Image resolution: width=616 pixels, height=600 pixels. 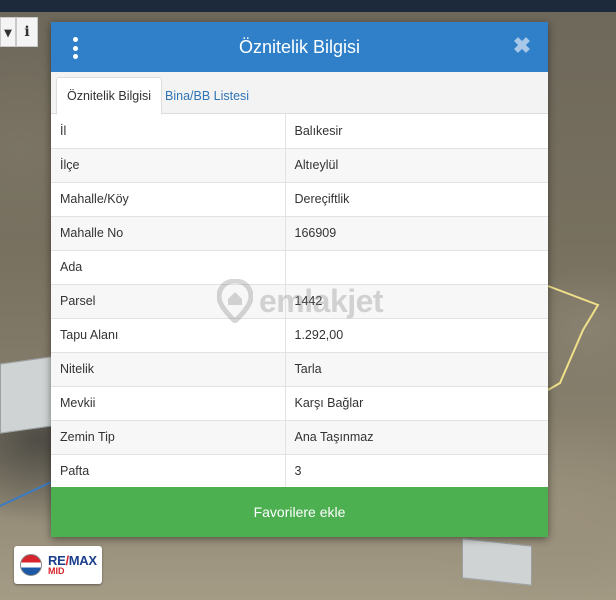 I want to click on row-key: Mevkii, so click(x=168, y=403).